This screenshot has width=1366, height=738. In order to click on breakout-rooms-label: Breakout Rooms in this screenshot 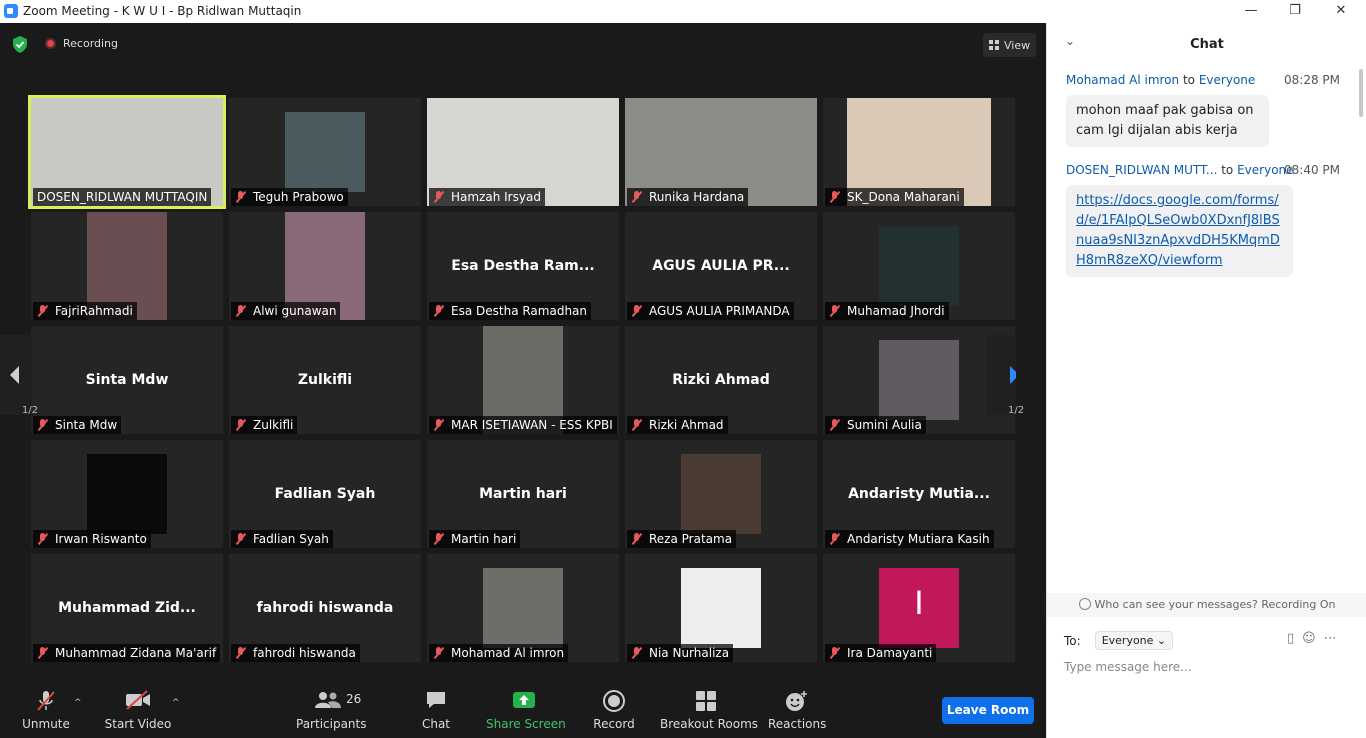, I will do `click(709, 724)`.